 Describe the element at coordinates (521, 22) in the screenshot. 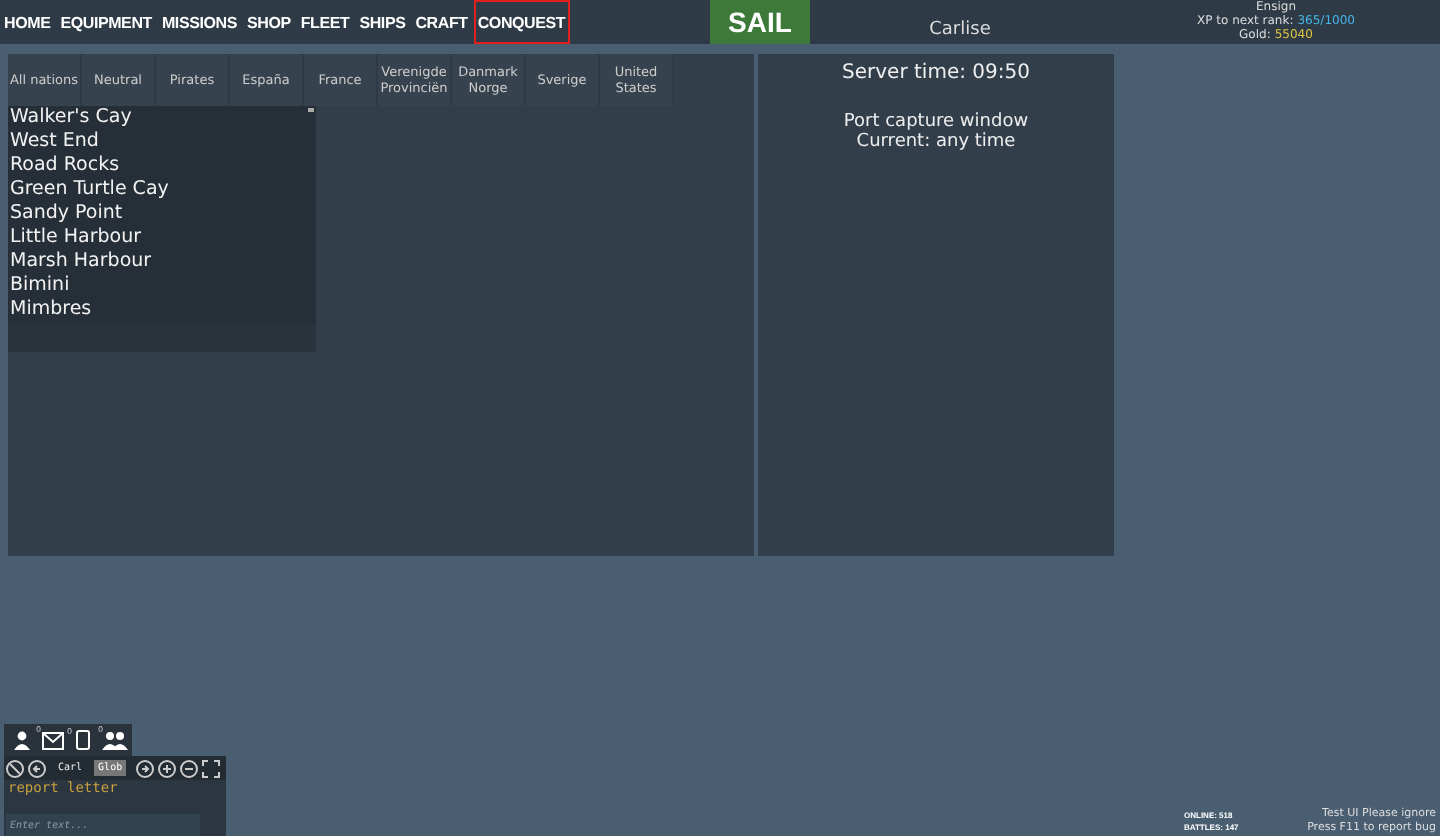

I see `nav-tab: CONQUEST` at that location.